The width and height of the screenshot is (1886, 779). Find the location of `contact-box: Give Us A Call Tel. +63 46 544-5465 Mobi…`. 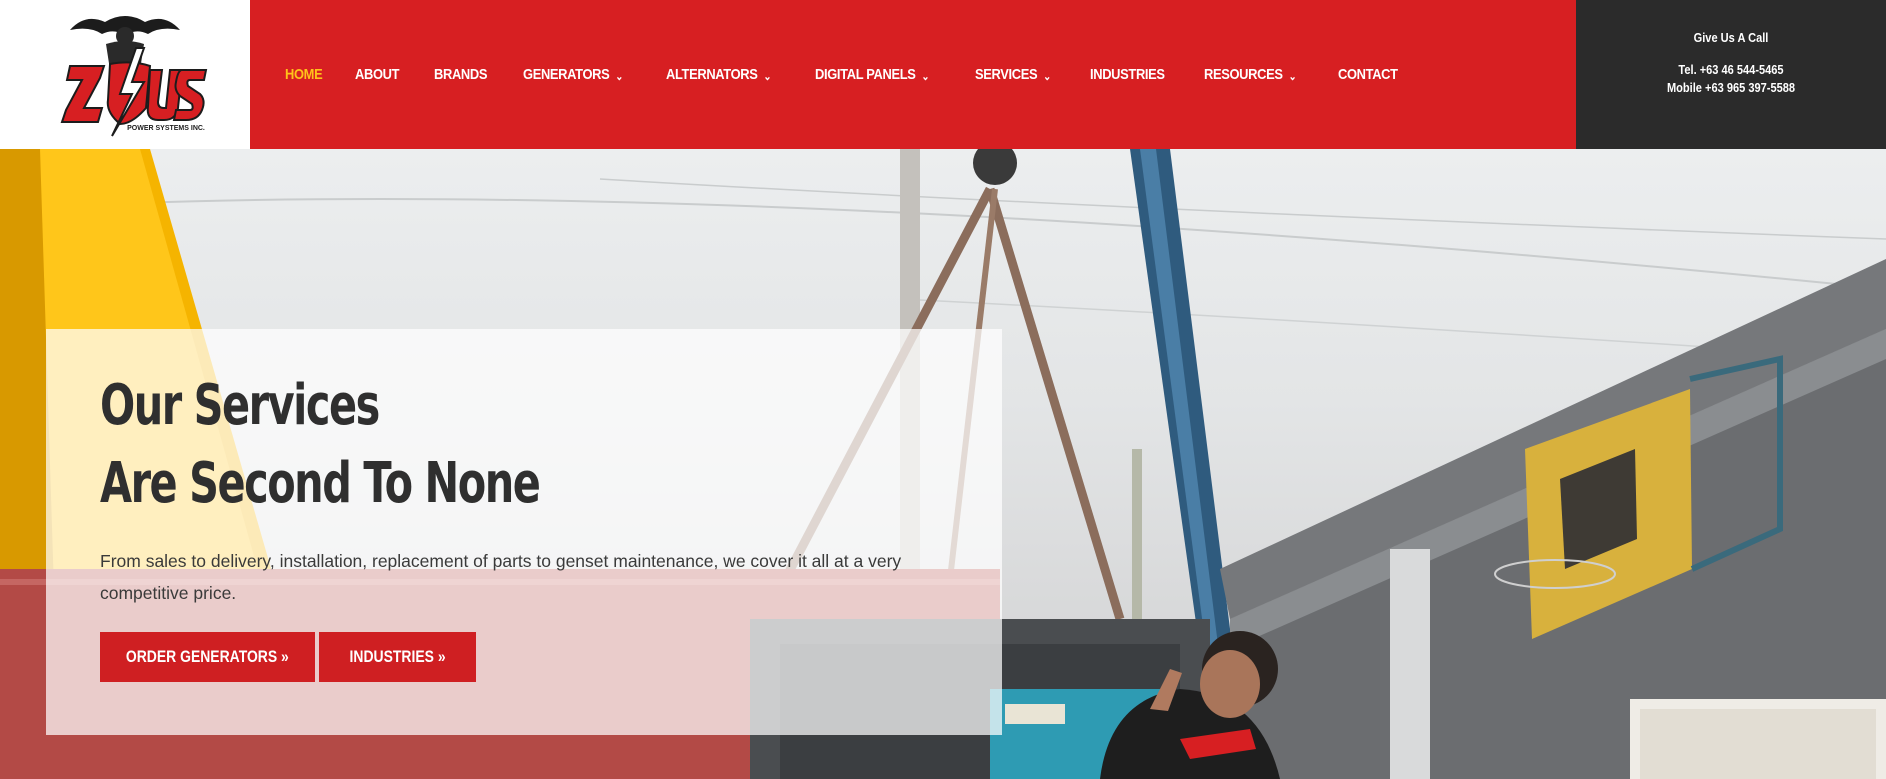

contact-box: Give Us A Call Tel. +63 46 544-5465 Mobi… is located at coordinates (1731, 74).